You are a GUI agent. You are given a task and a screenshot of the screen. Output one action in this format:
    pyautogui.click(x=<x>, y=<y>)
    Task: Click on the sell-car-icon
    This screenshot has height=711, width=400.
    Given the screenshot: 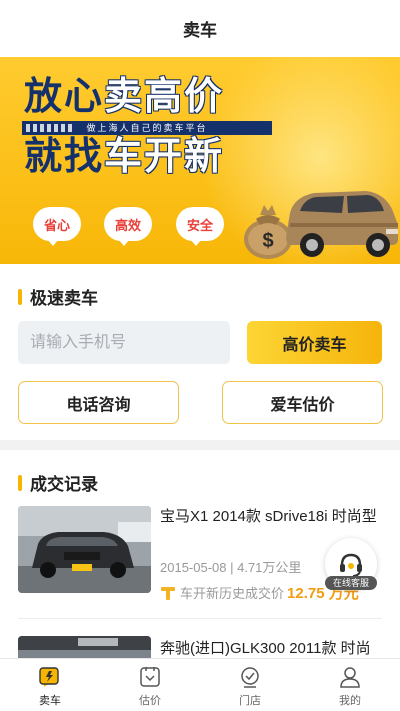 What is the action you would take?
    pyautogui.click(x=49, y=677)
    